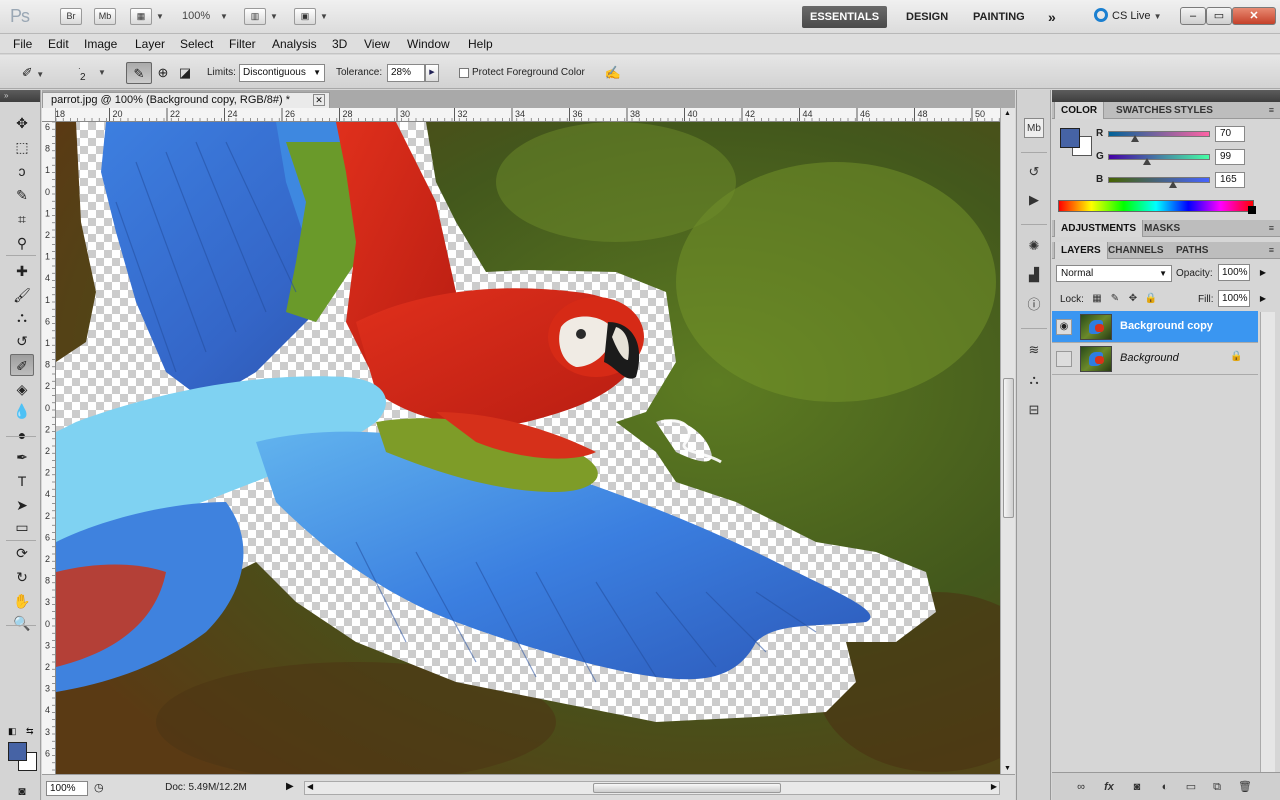 The height and width of the screenshot is (800, 1280). What do you see at coordinates (1081, 250) in the screenshot?
I see `tab-layers: LAYERS` at bounding box center [1081, 250].